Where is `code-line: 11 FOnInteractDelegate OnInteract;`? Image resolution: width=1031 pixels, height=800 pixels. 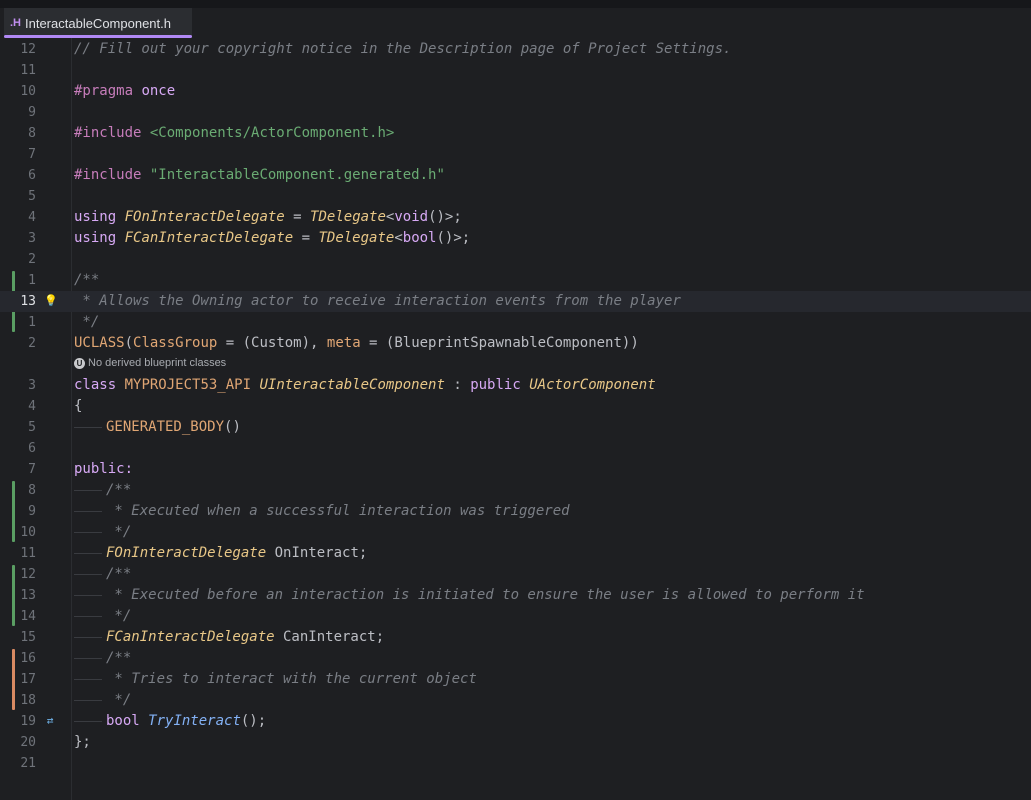 code-line: 11 FOnInteractDelegate OnInteract; is located at coordinates (515, 553).